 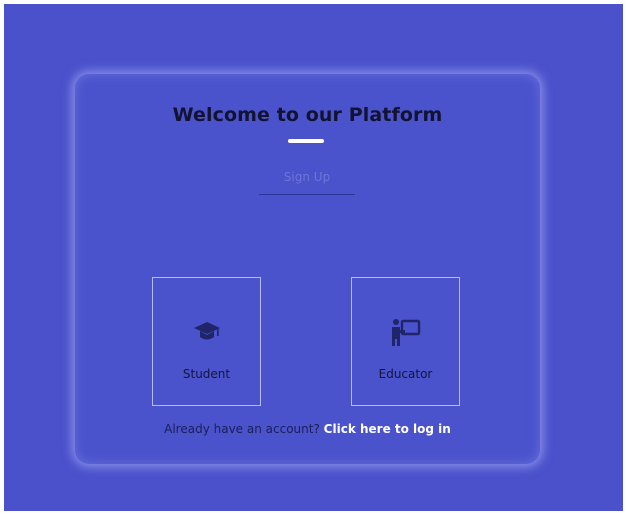 I want to click on login-link: Click here to log in, so click(x=387, y=429).